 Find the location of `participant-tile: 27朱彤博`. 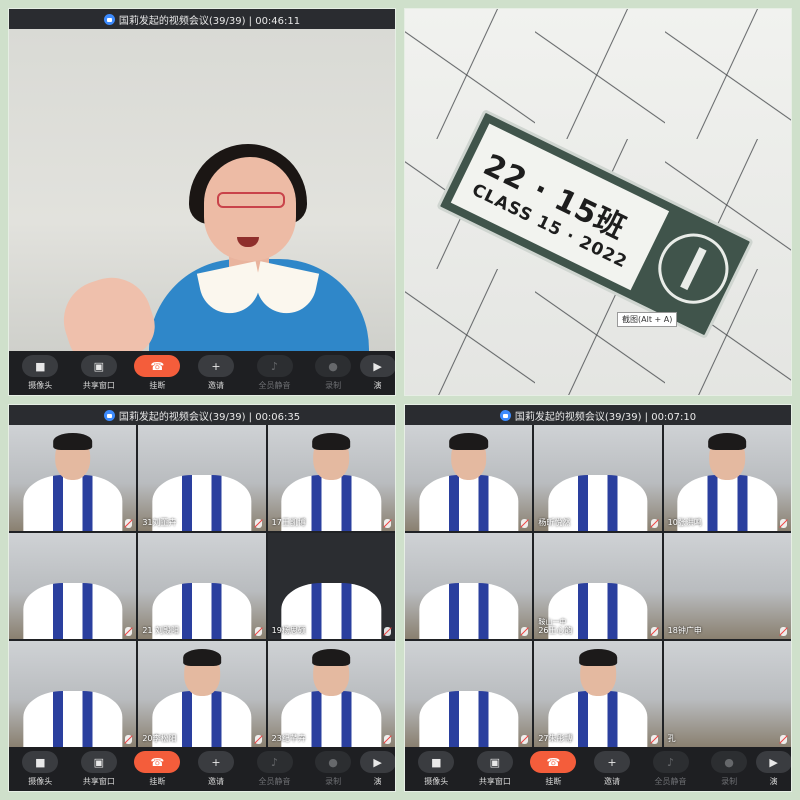

participant-tile: 27朱彤博 is located at coordinates (598, 694).